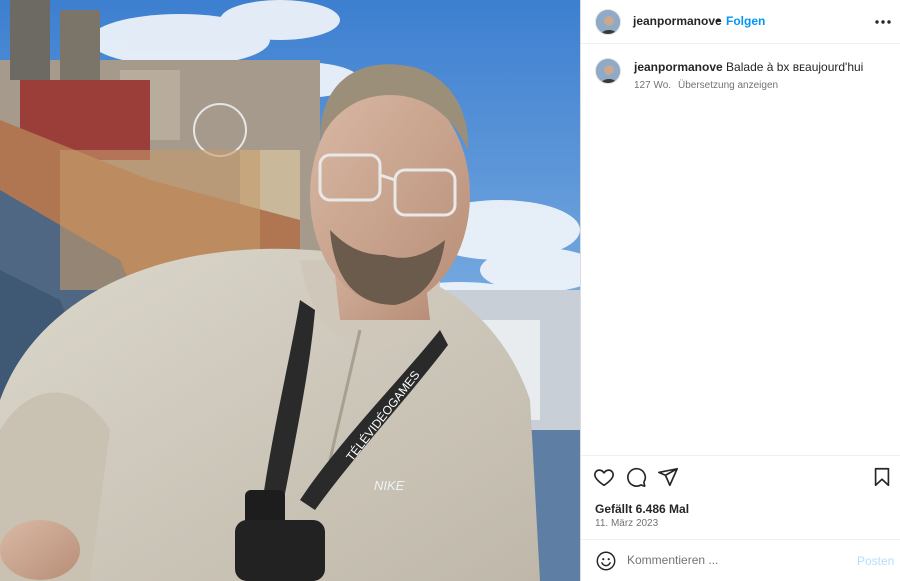 This screenshot has width=900, height=581. I want to click on follow-button: Folgen, so click(745, 21).